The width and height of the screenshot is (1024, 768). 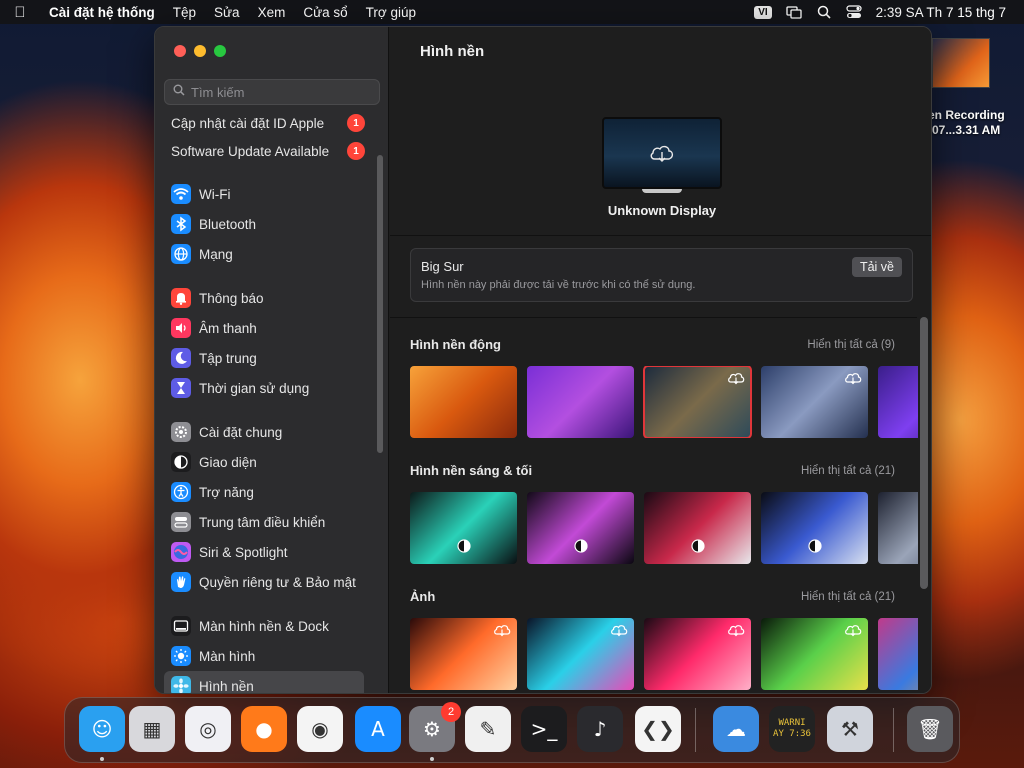 I want to click on close-button, so click(x=180, y=51).